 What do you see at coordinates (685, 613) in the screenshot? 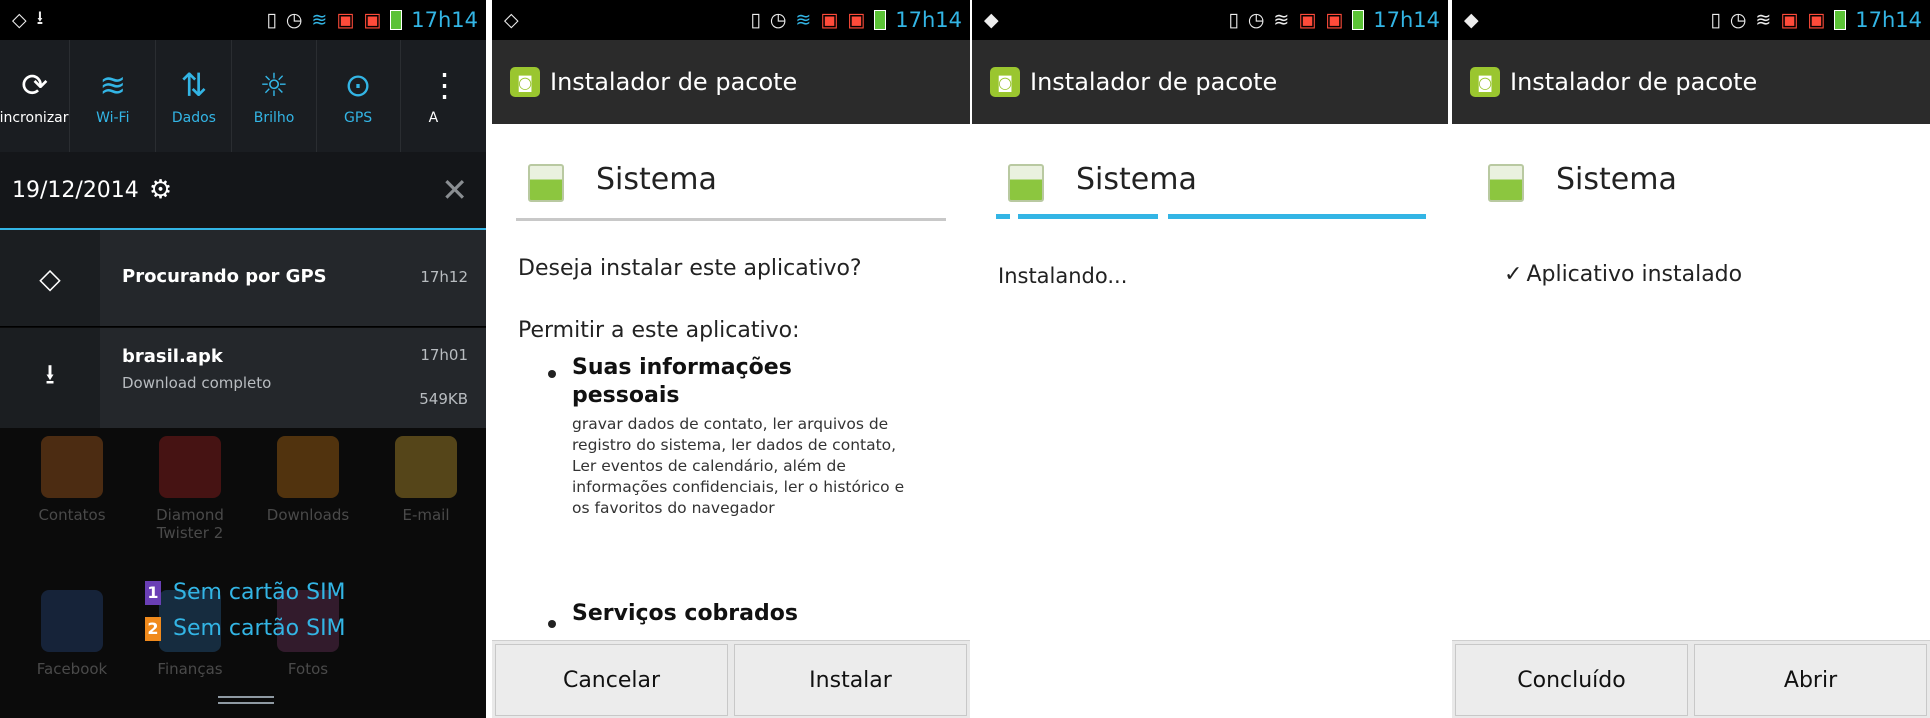
I see `permission-title: Serviços cobrados` at bounding box center [685, 613].